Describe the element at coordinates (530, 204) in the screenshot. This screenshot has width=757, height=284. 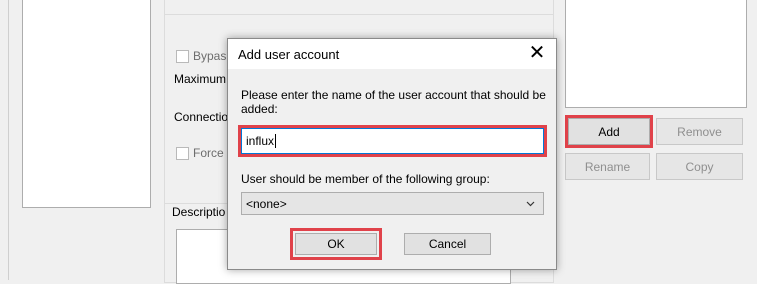
I see `chevron-down-icon` at that location.